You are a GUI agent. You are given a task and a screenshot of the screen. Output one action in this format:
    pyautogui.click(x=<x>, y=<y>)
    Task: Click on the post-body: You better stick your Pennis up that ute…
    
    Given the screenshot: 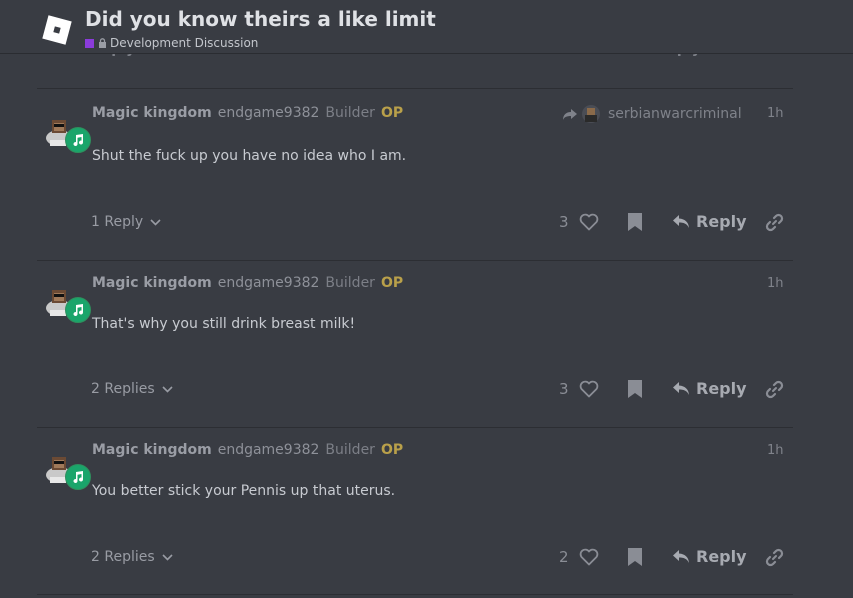 What is the action you would take?
    pyautogui.click(x=244, y=491)
    